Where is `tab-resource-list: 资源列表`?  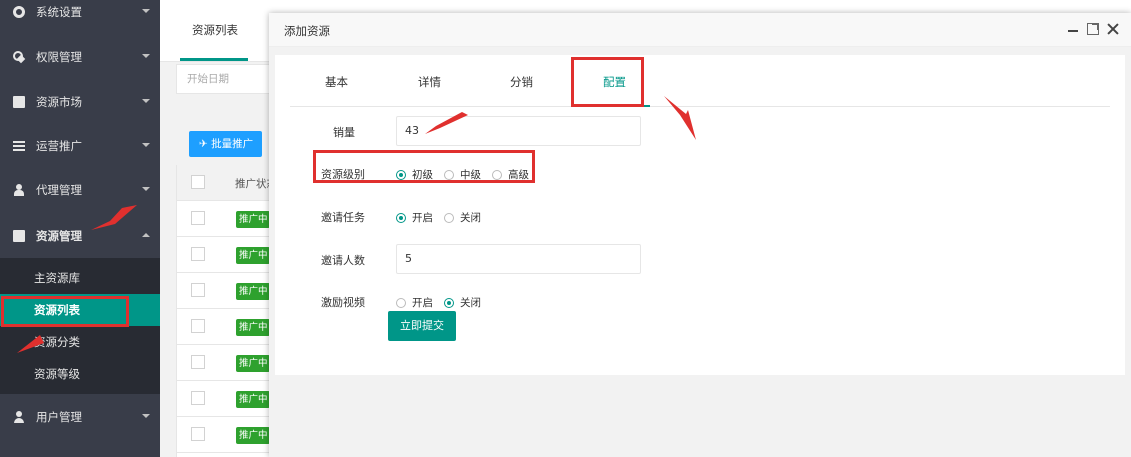
tab-resource-list: 资源列表 is located at coordinates (215, 30).